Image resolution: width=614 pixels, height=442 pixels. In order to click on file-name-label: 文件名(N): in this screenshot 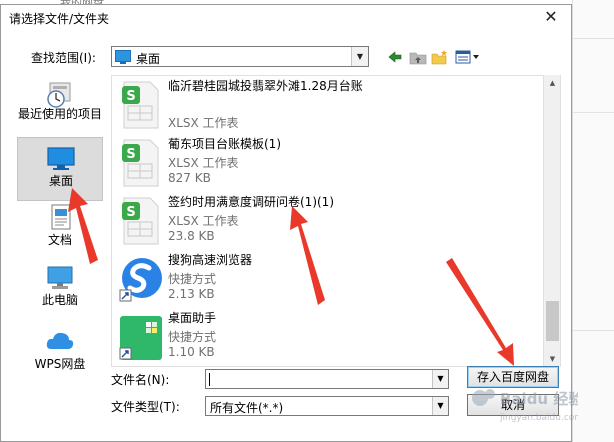, I will do `click(140, 380)`.